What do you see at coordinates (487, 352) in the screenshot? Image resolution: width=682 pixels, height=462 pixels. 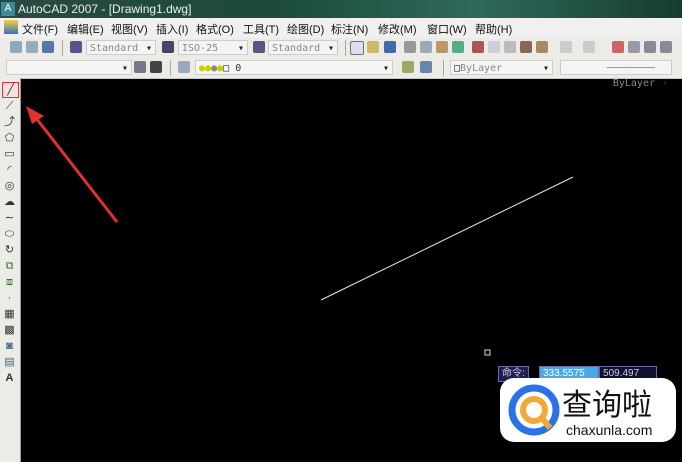 I see `cursor-pickbox` at bounding box center [487, 352].